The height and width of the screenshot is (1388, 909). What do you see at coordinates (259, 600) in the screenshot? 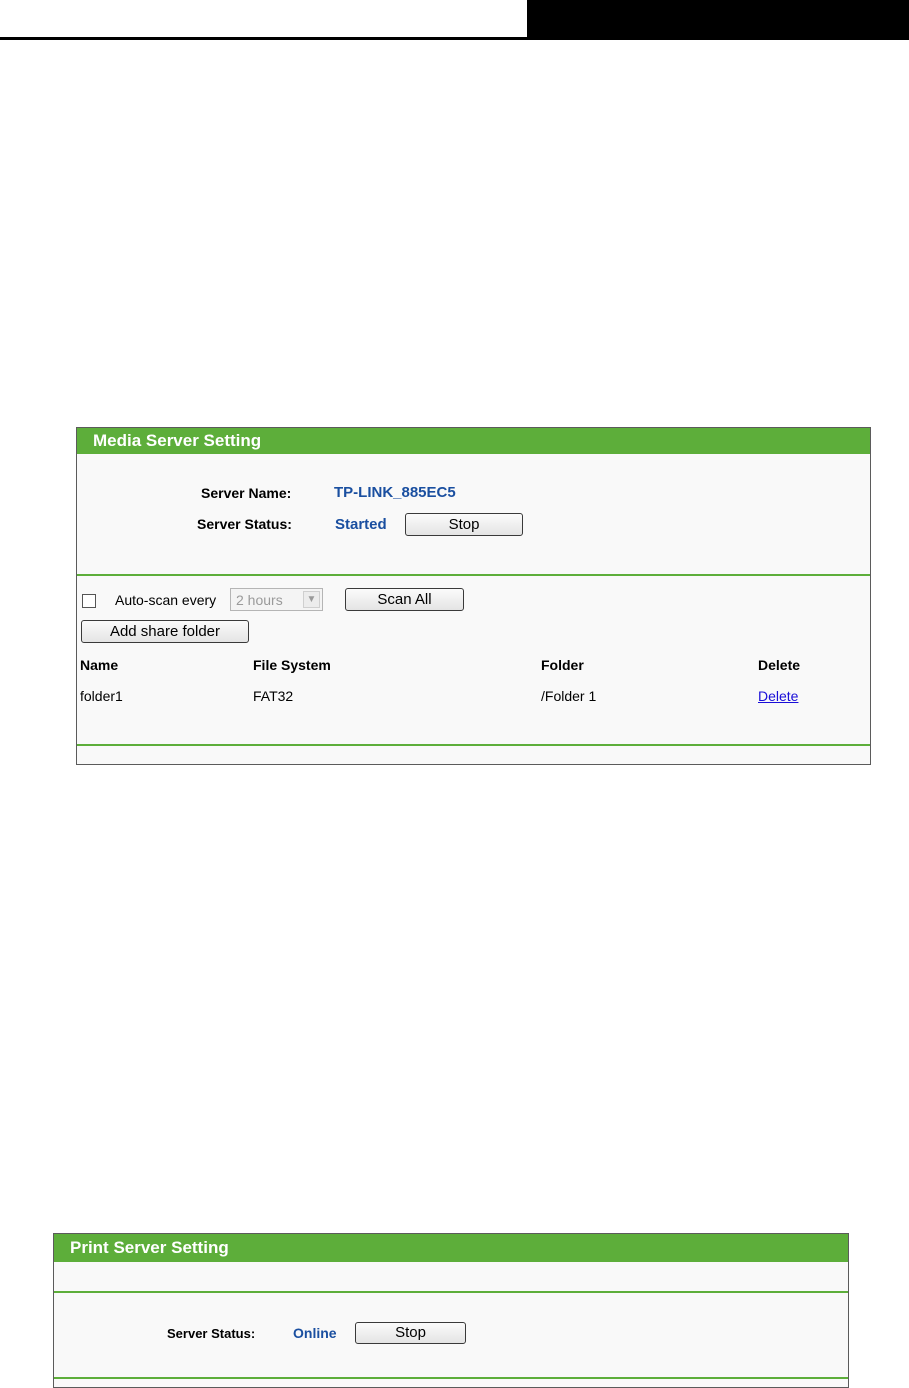
I see `auto-scan-interval-value: 2 hours` at bounding box center [259, 600].